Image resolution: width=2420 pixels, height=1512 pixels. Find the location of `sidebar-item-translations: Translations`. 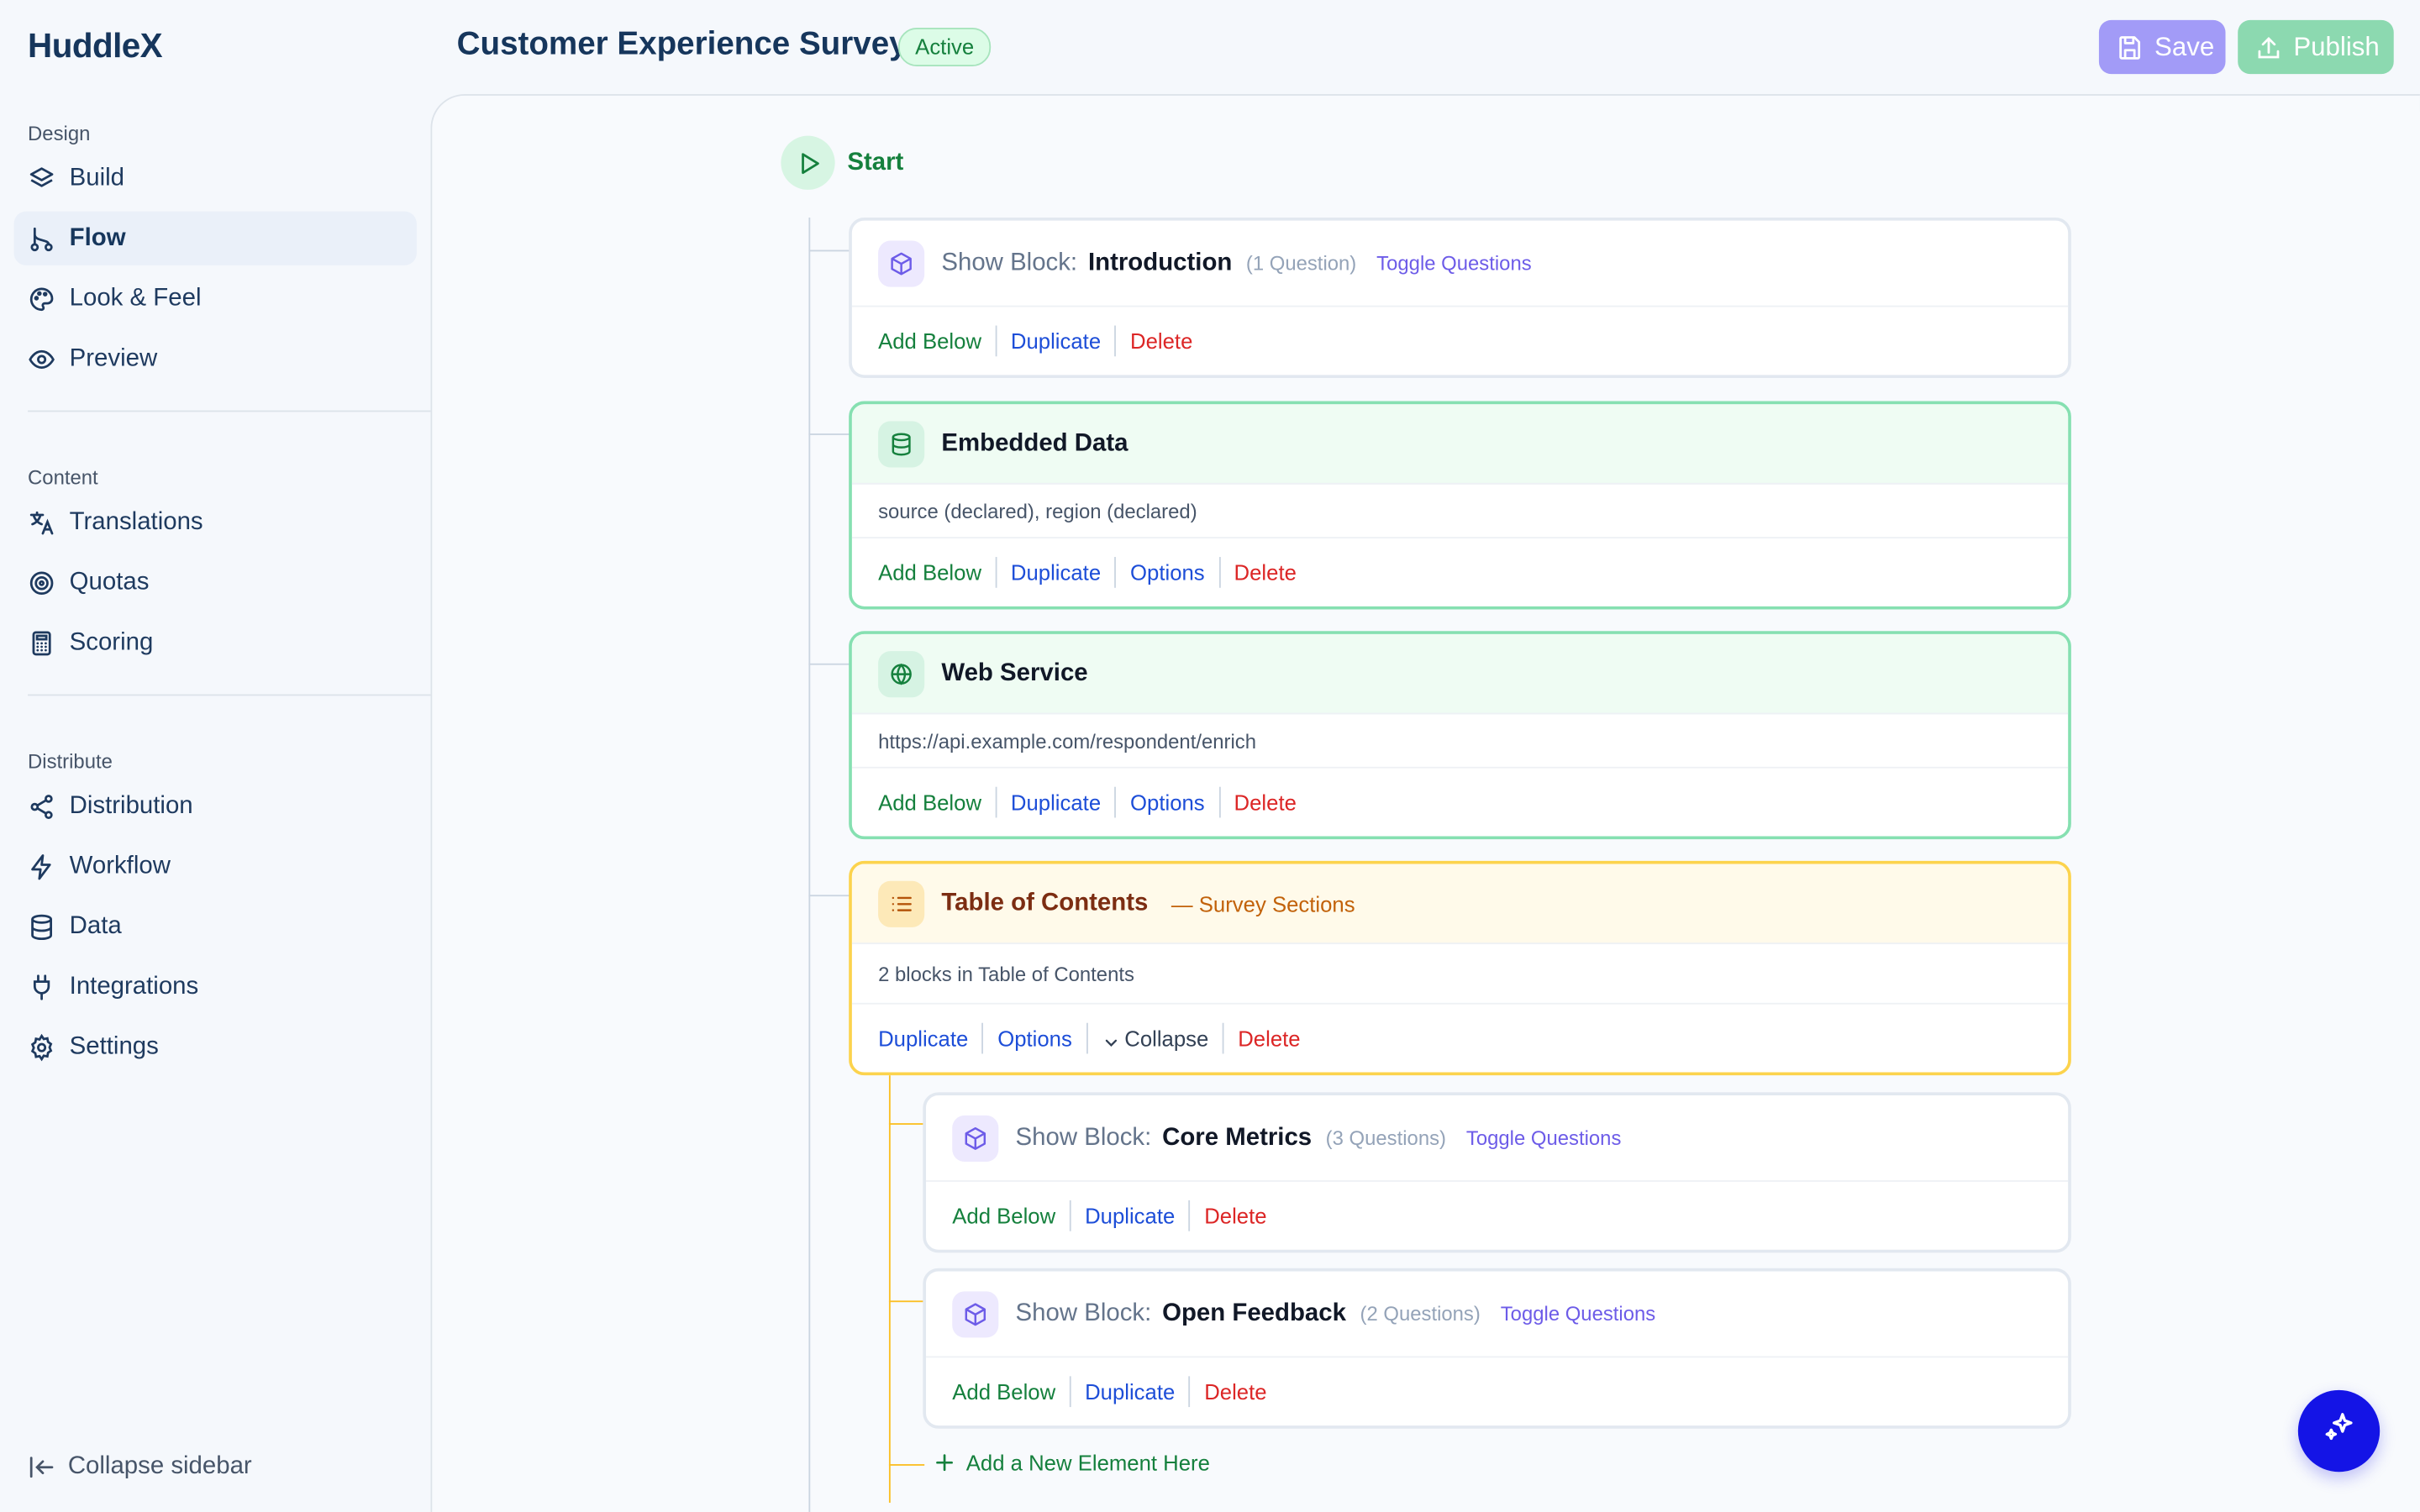

sidebar-item-translations: Translations is located at coordinates (216, 522).